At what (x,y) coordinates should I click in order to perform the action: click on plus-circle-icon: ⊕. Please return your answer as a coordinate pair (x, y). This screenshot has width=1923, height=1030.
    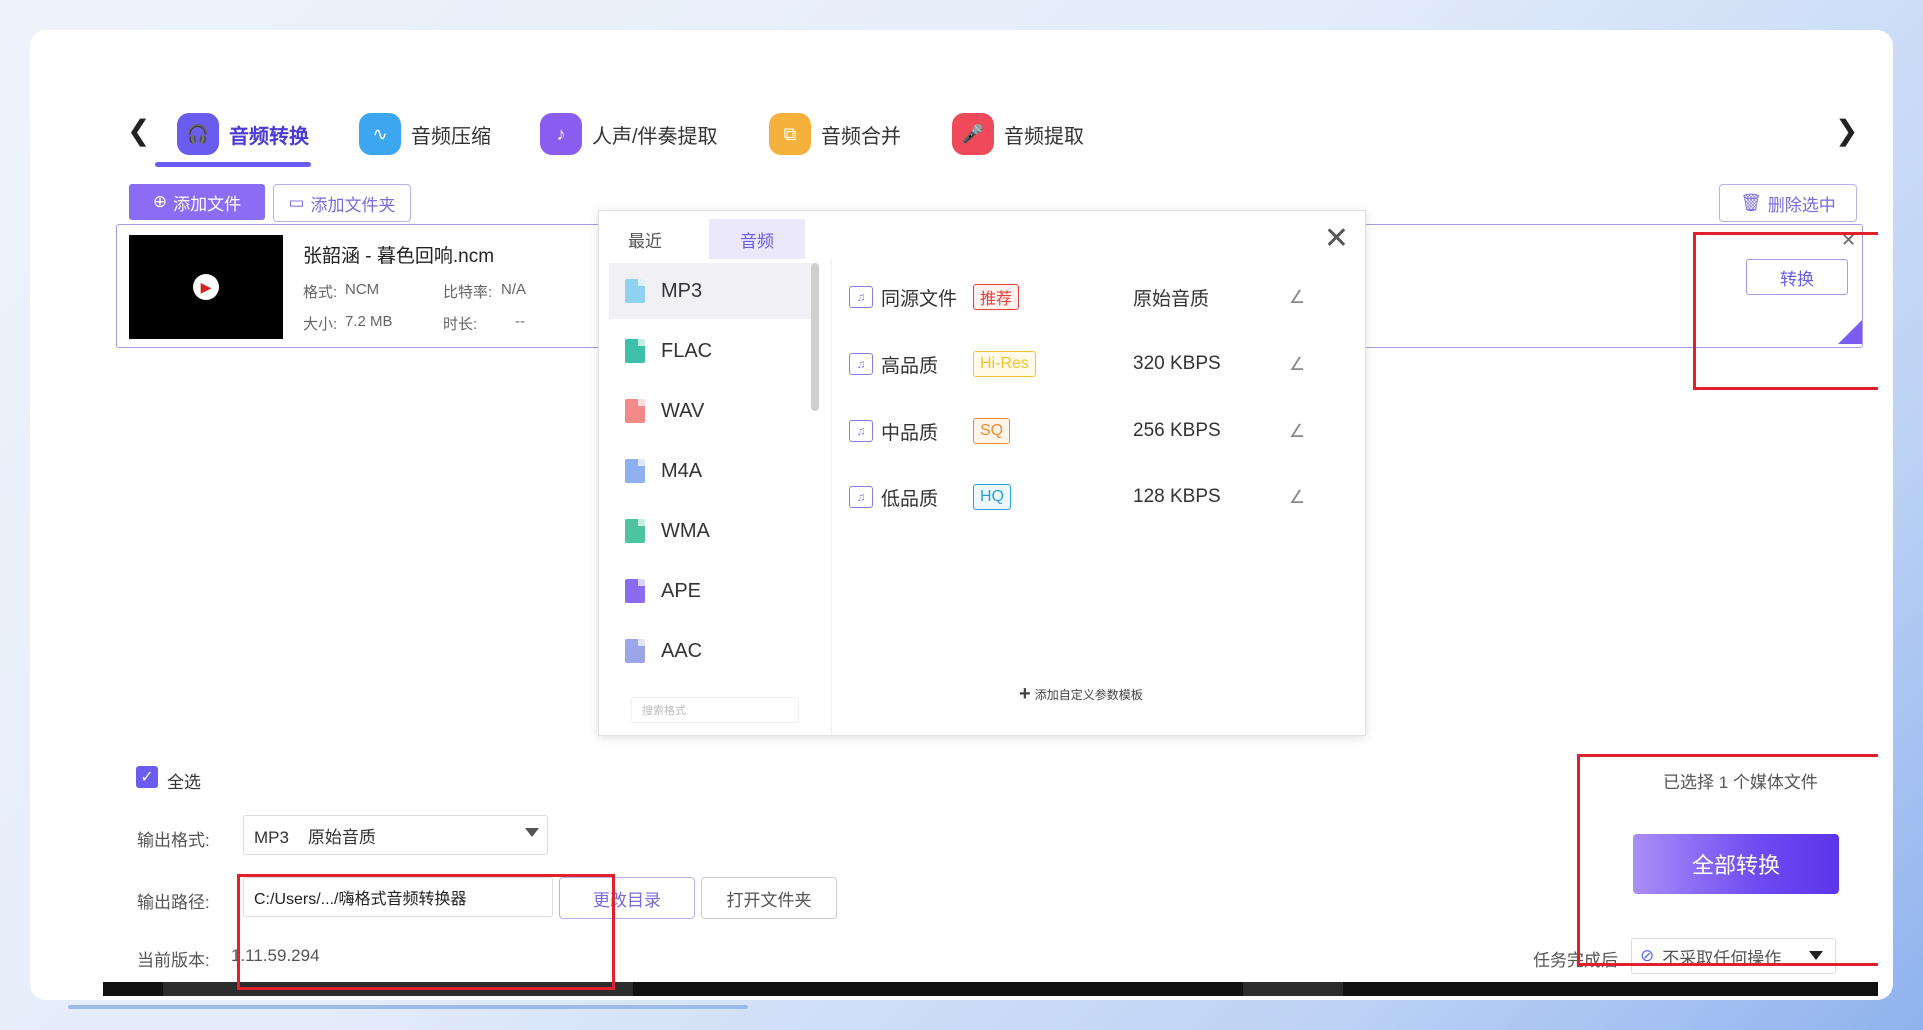
    Looking at the image, I should click on (160, 201).